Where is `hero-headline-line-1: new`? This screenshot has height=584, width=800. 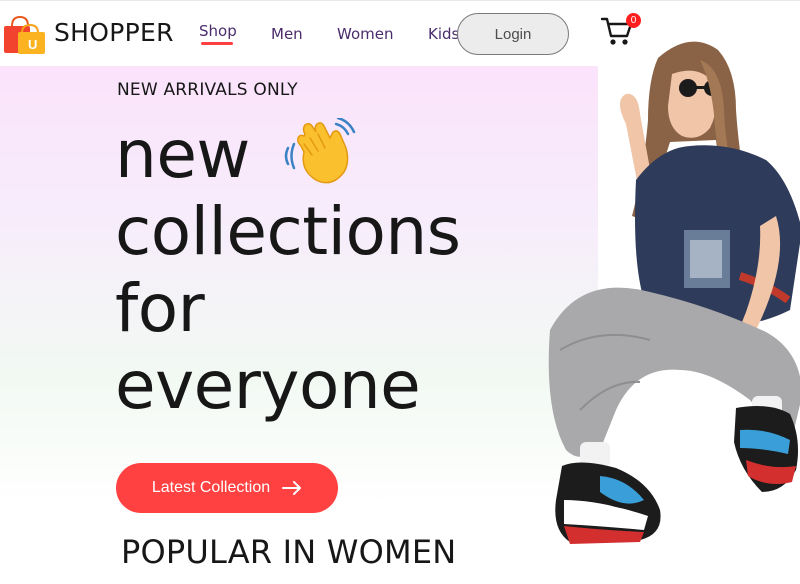 hero-headline-line-1: new is located at coordinates (182, 154).